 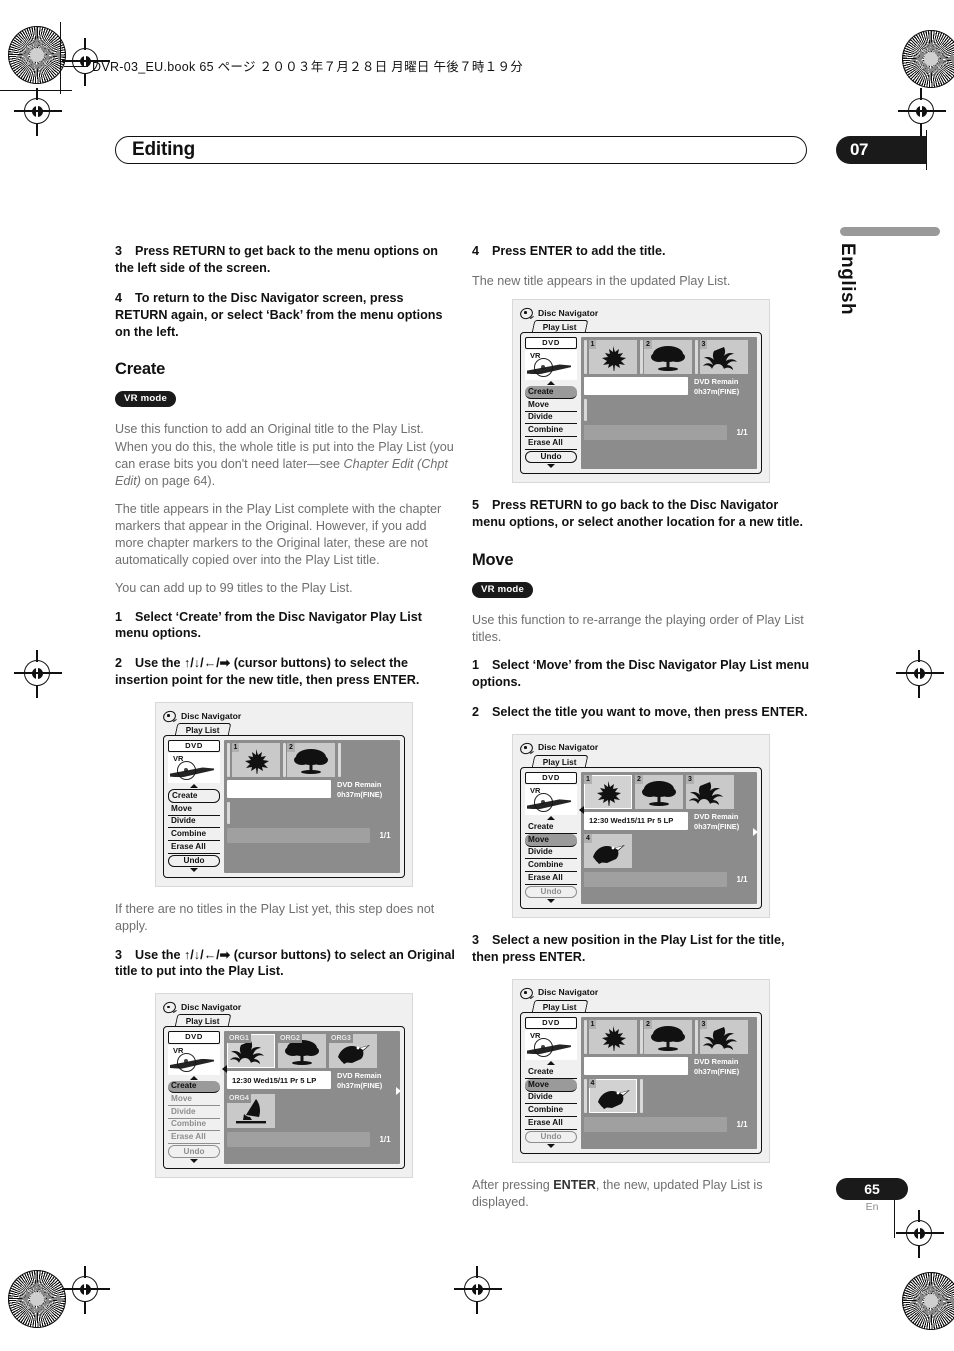 What do you see at coordinates (119, 297) in the screenshot?
I see `step-number: 4` at bounding box center [119, 297].